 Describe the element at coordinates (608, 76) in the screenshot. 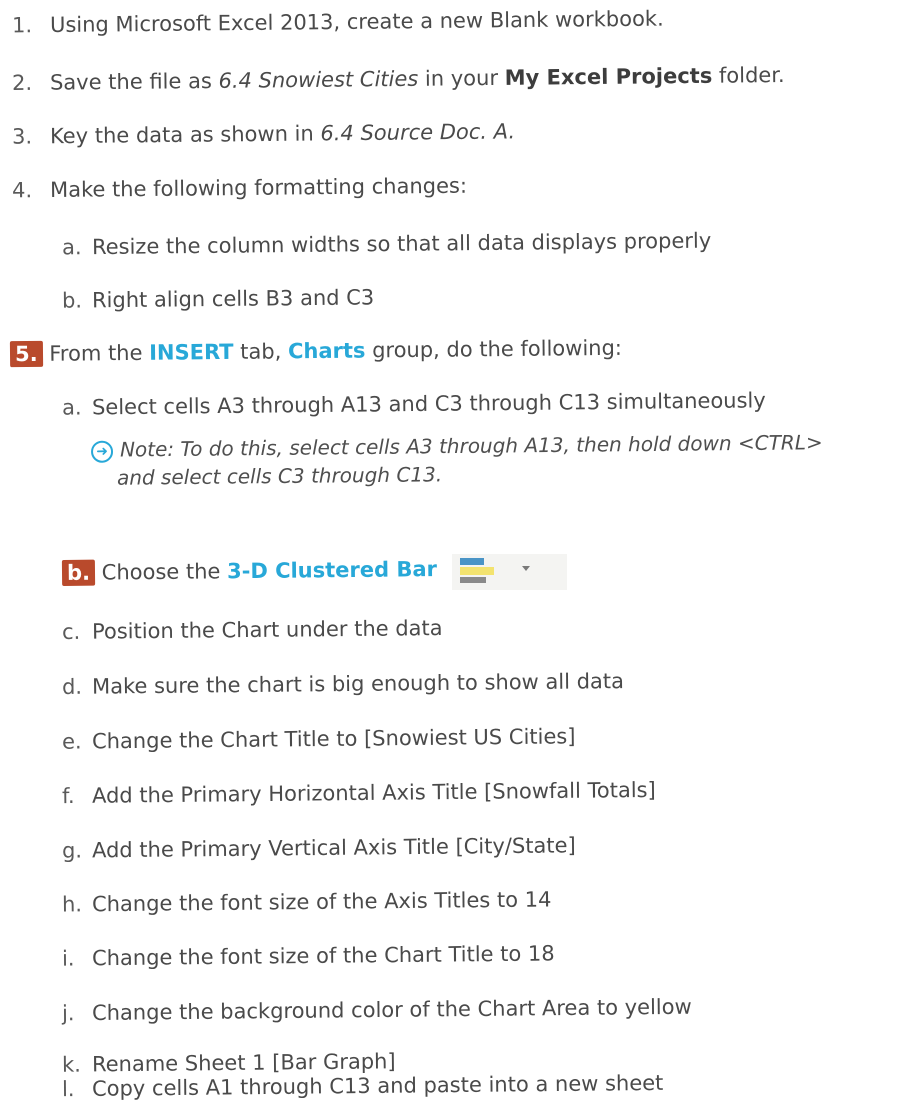

I see `folder-name: My Excel Projects` at that location.